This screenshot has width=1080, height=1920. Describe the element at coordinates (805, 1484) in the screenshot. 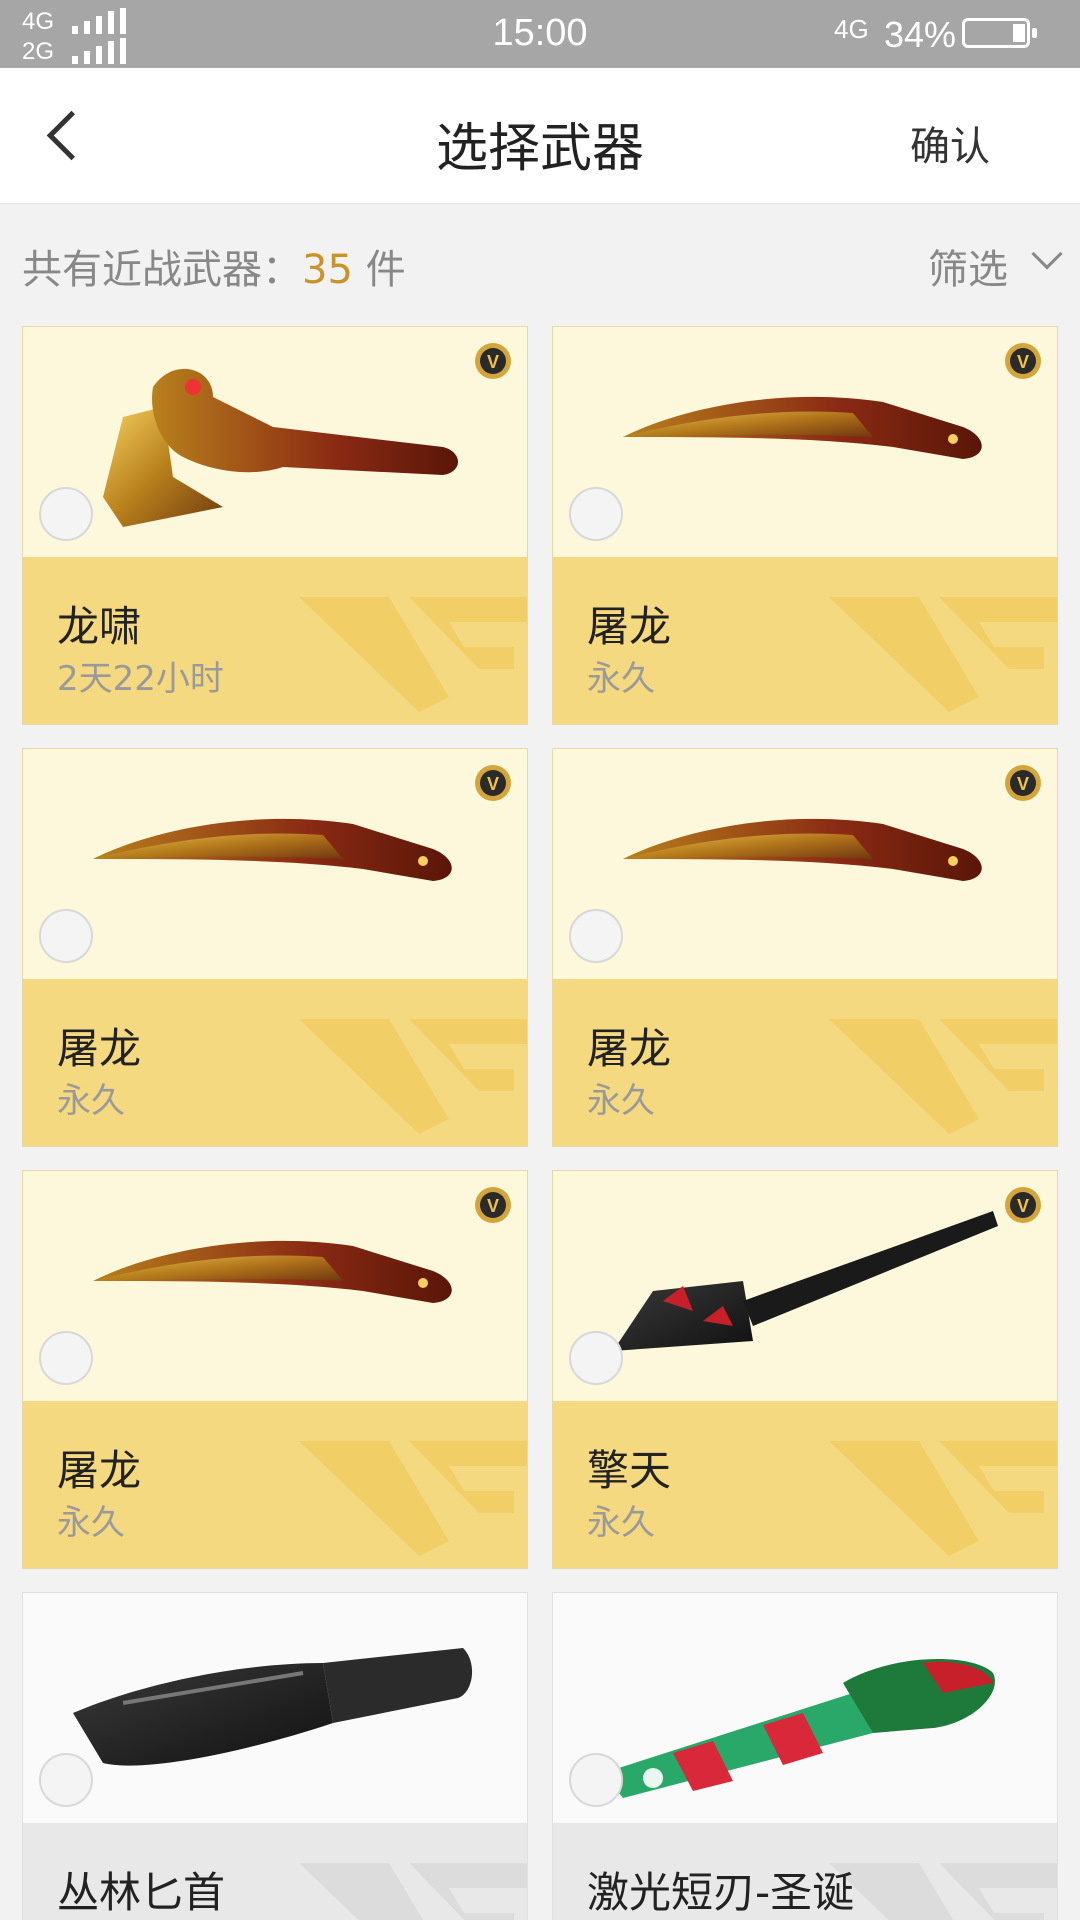

I see `weapon-info: 擎天 永久` at that location.